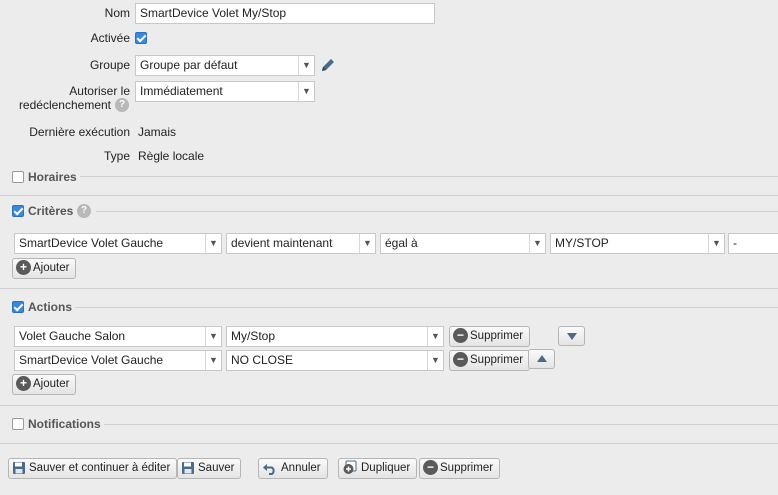  What do you see at coordinates (109, 65) in the screenshot?
I see `groupe-label: Groupe` at bounding box center [109, 65].